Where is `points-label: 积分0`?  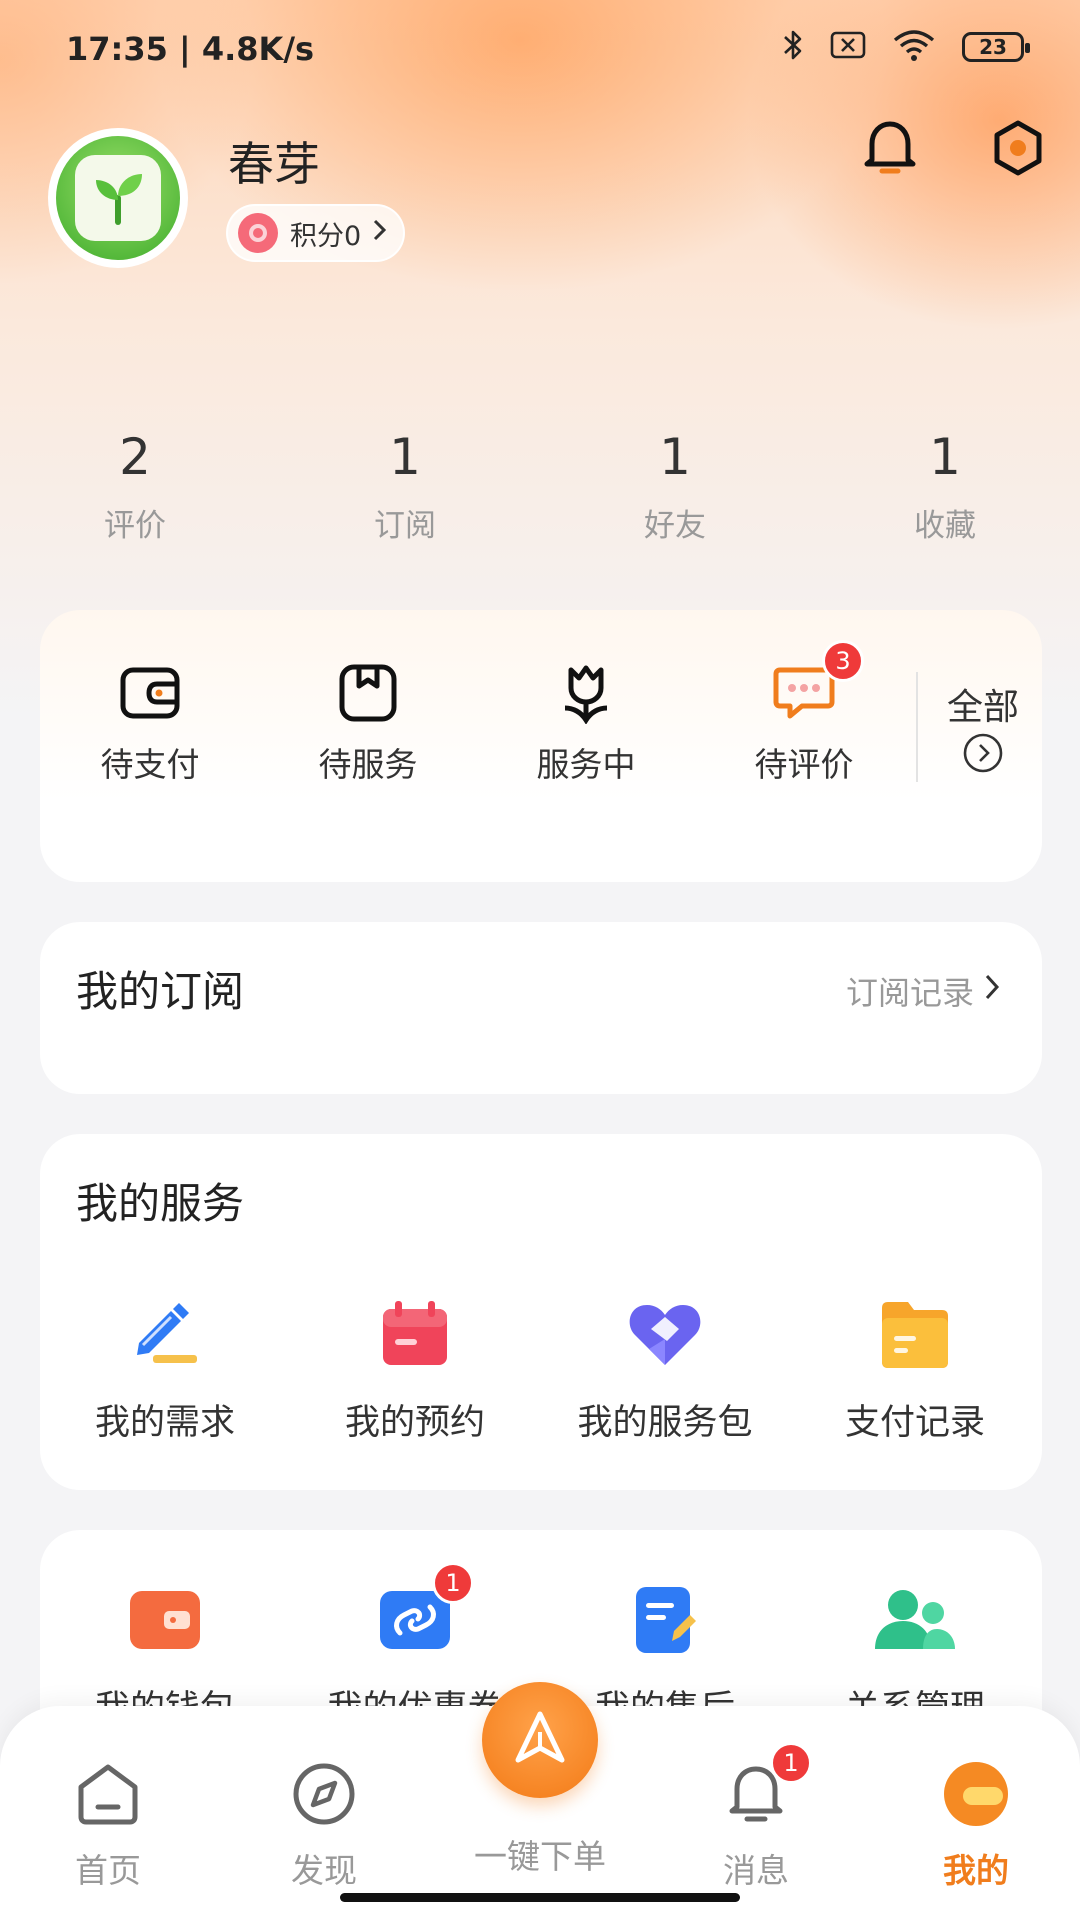 points-label: 积分0 is located at coordinates (326, 236).